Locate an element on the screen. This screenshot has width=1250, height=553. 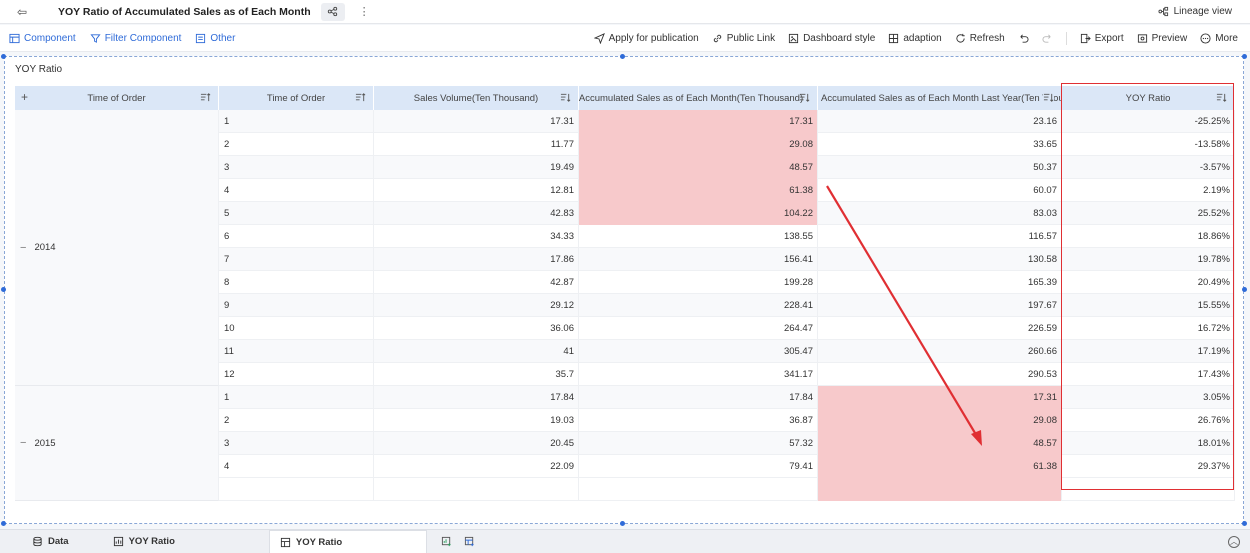
tab-yoy-ratio-1: YOY Ratio is located at coordinates (144, 541).